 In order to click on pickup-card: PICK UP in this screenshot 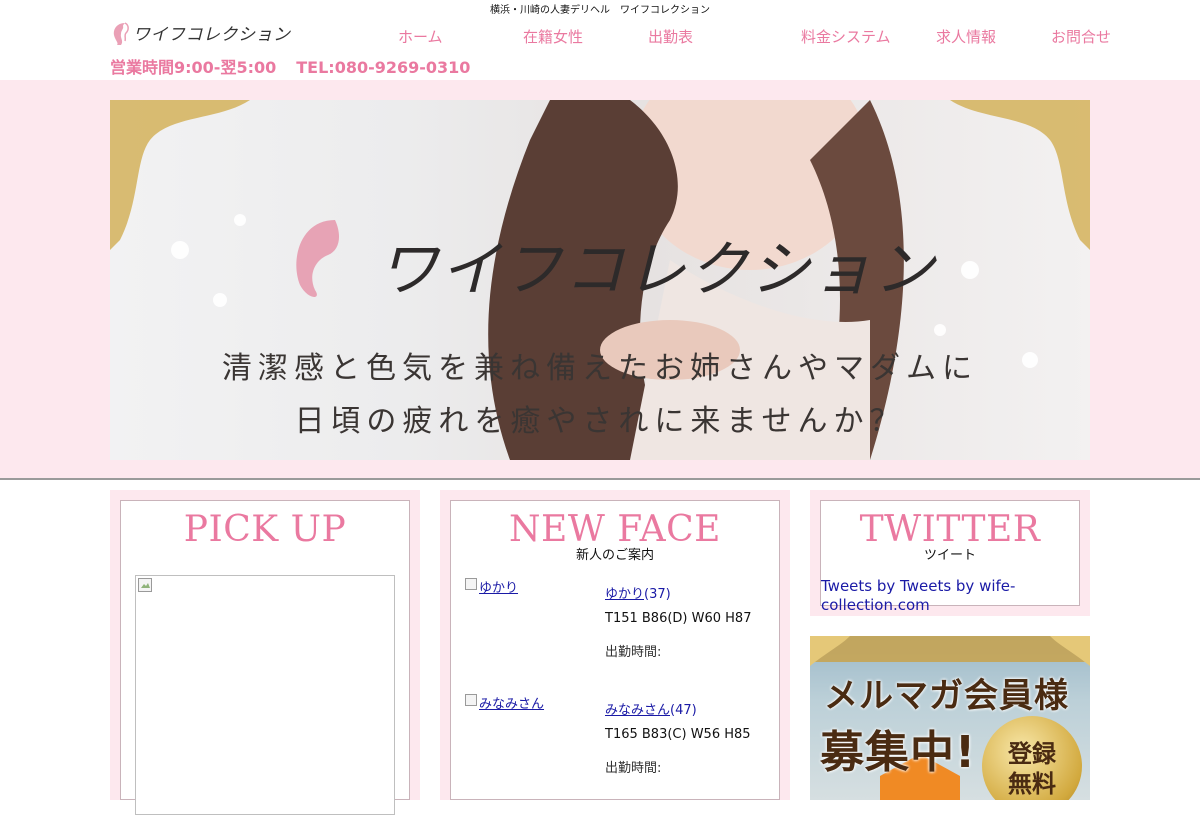, I will do `click(265, 657)`.